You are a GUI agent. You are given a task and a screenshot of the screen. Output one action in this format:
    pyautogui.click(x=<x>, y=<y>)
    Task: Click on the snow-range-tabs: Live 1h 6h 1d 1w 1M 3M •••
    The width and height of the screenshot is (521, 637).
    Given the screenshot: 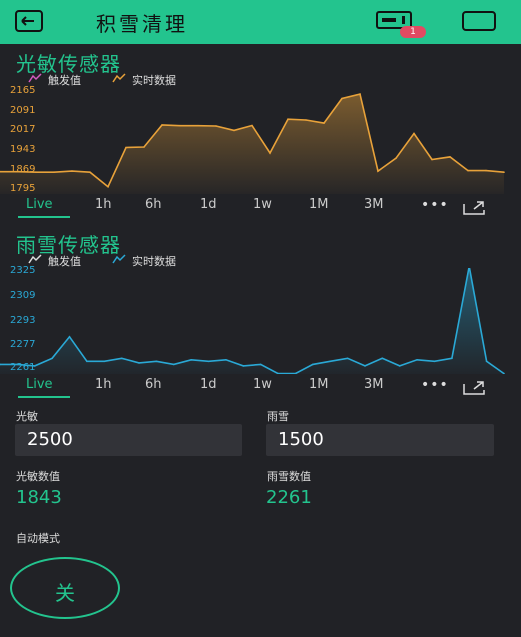 What is the action you would take?
    pyautogui.click(x=260, y=389)
    